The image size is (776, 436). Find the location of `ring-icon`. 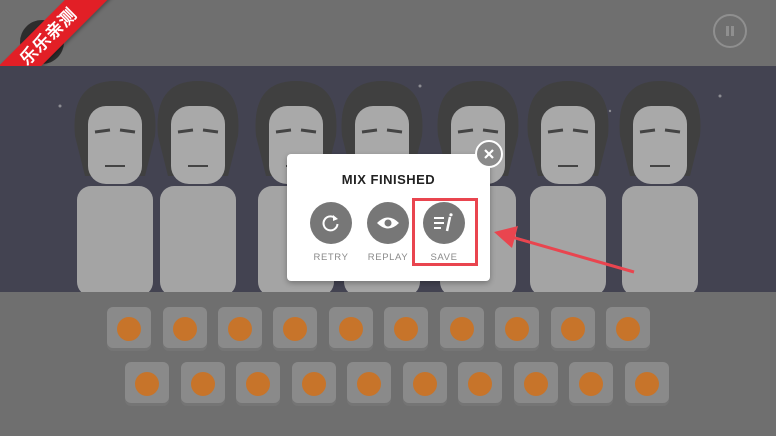

ring-icon is located at coordinates (240, 329).